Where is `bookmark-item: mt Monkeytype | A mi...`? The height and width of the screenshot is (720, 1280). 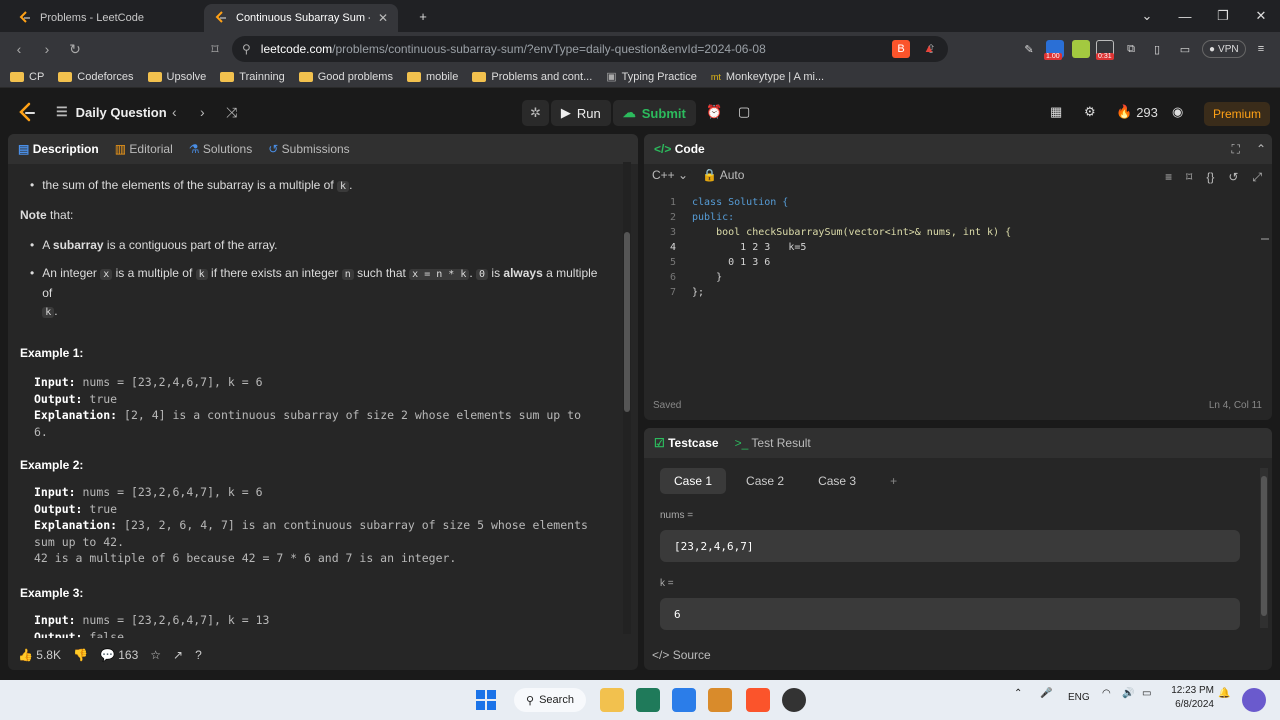 bookmark-item: mt Monkeytype | A mi... is located at coordinates (767, 77).